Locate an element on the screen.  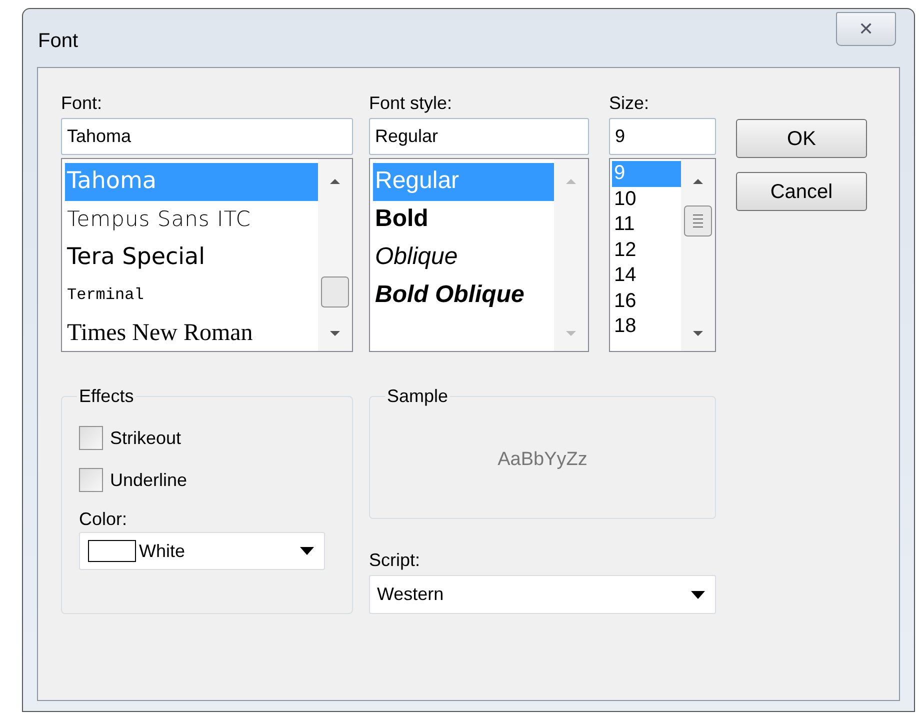
font-list-item: Tempus Sans ITC is located at coordinates (191, 220).